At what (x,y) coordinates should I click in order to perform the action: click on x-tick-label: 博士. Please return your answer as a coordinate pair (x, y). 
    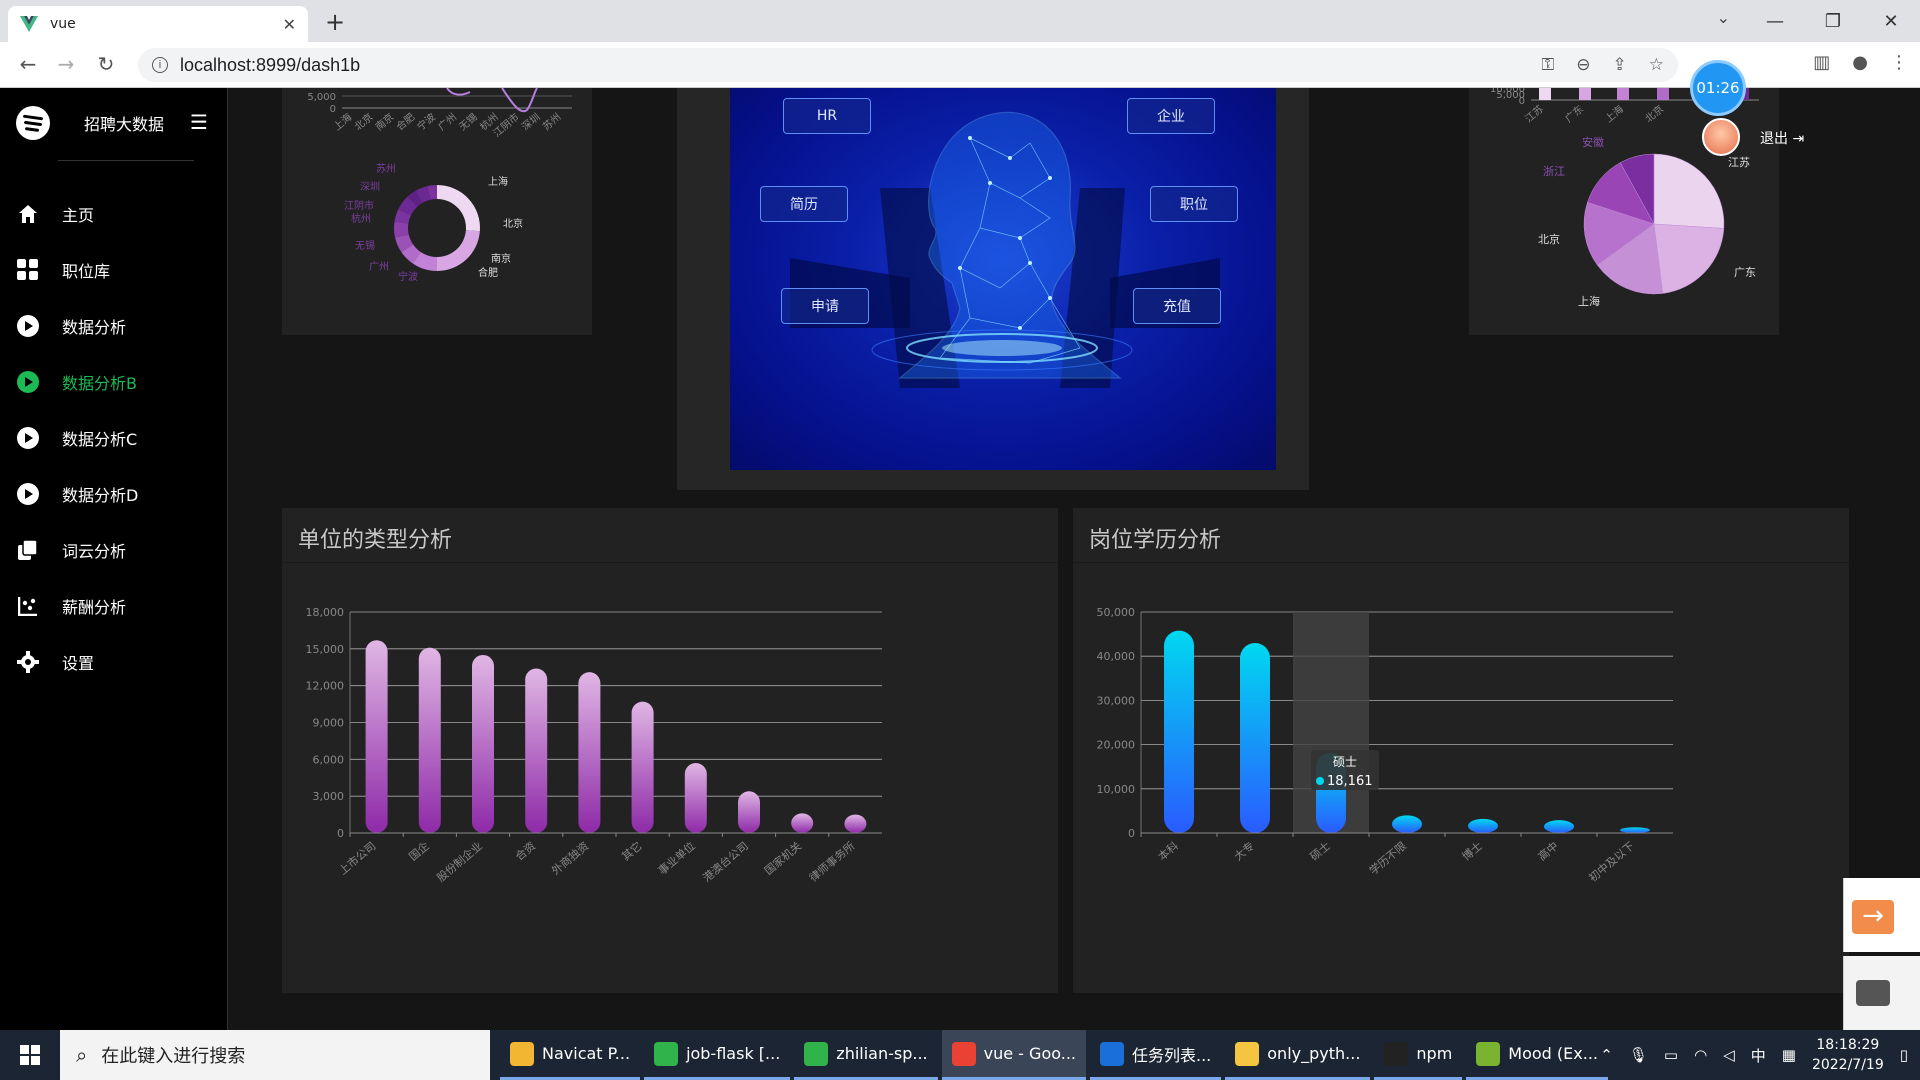
    Looking at the image, I should click on (1472, 851).